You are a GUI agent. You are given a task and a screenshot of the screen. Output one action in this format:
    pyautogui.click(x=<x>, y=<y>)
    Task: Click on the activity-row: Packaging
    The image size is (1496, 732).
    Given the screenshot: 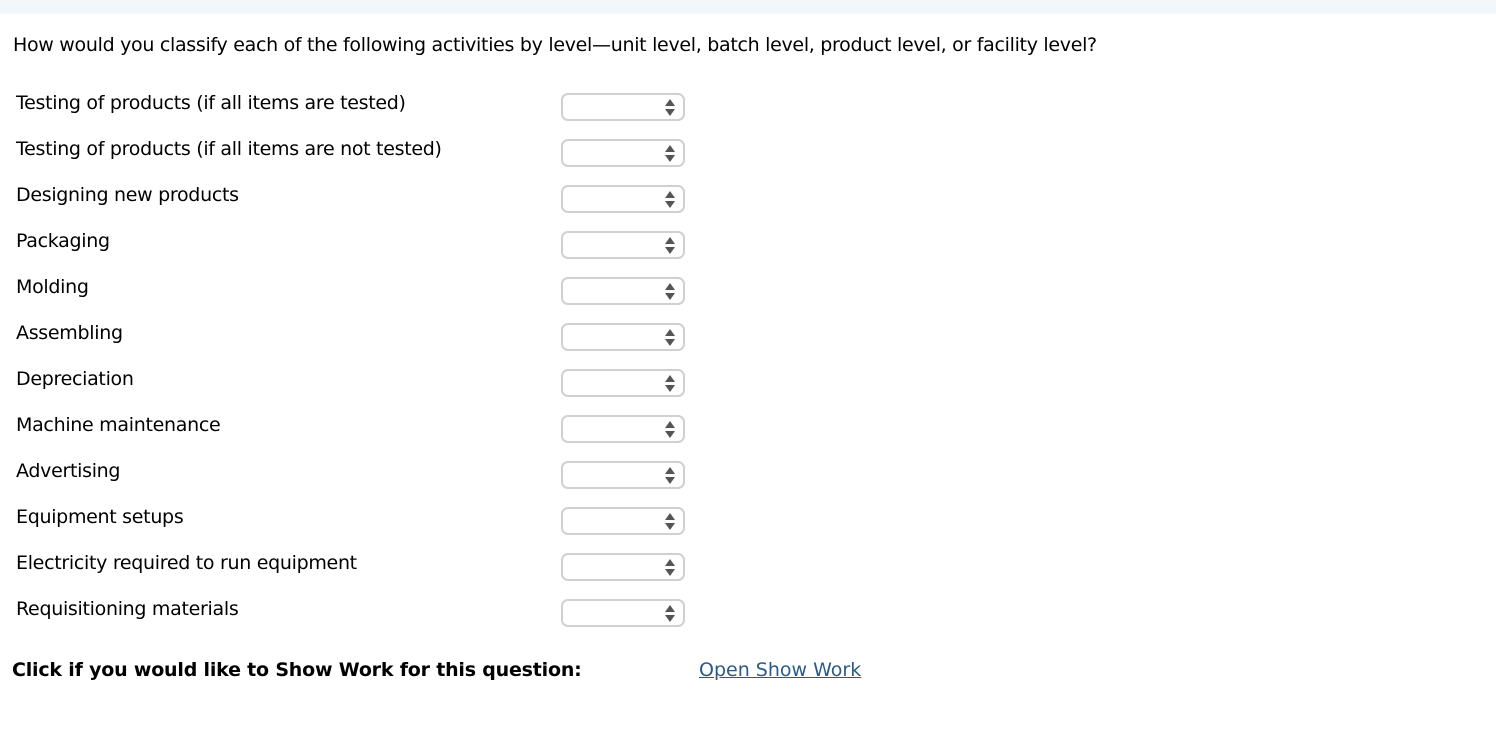 What is the action you would take?
    pyautogui.click(x=366, y=251)
    